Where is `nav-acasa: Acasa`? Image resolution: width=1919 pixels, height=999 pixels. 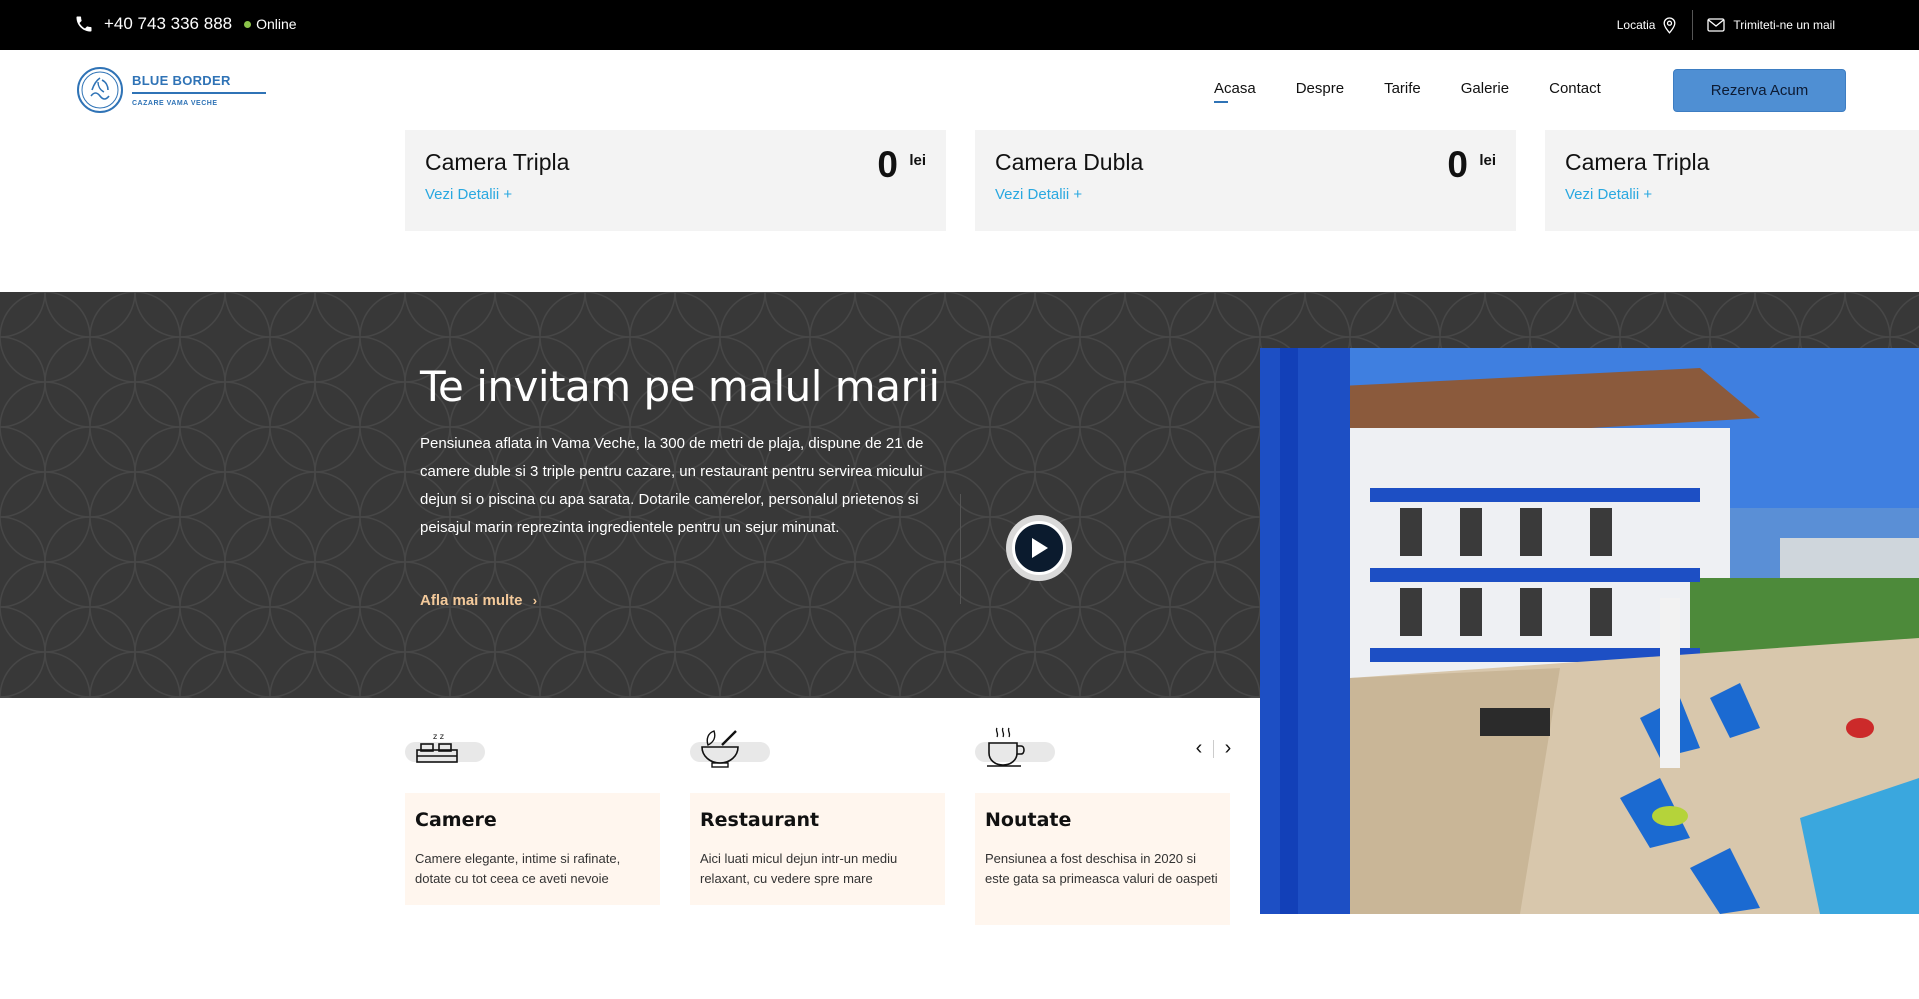
nav-acasa: Acasa is located at coordinates (1235, 91).